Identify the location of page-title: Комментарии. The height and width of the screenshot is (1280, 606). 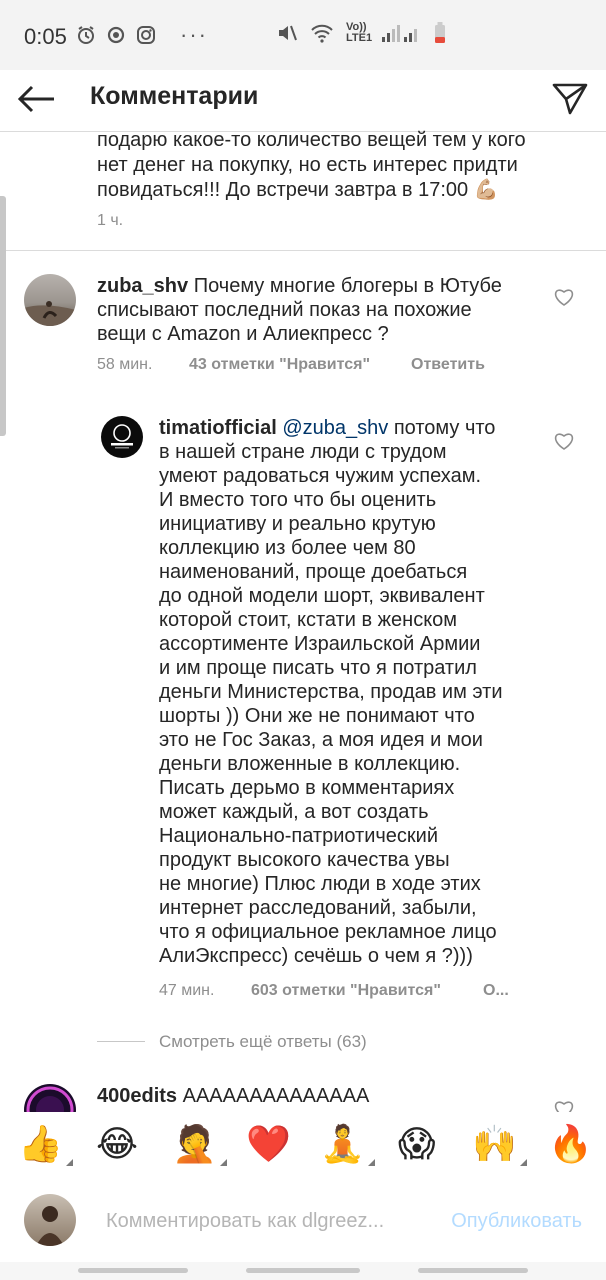
(174, 96).